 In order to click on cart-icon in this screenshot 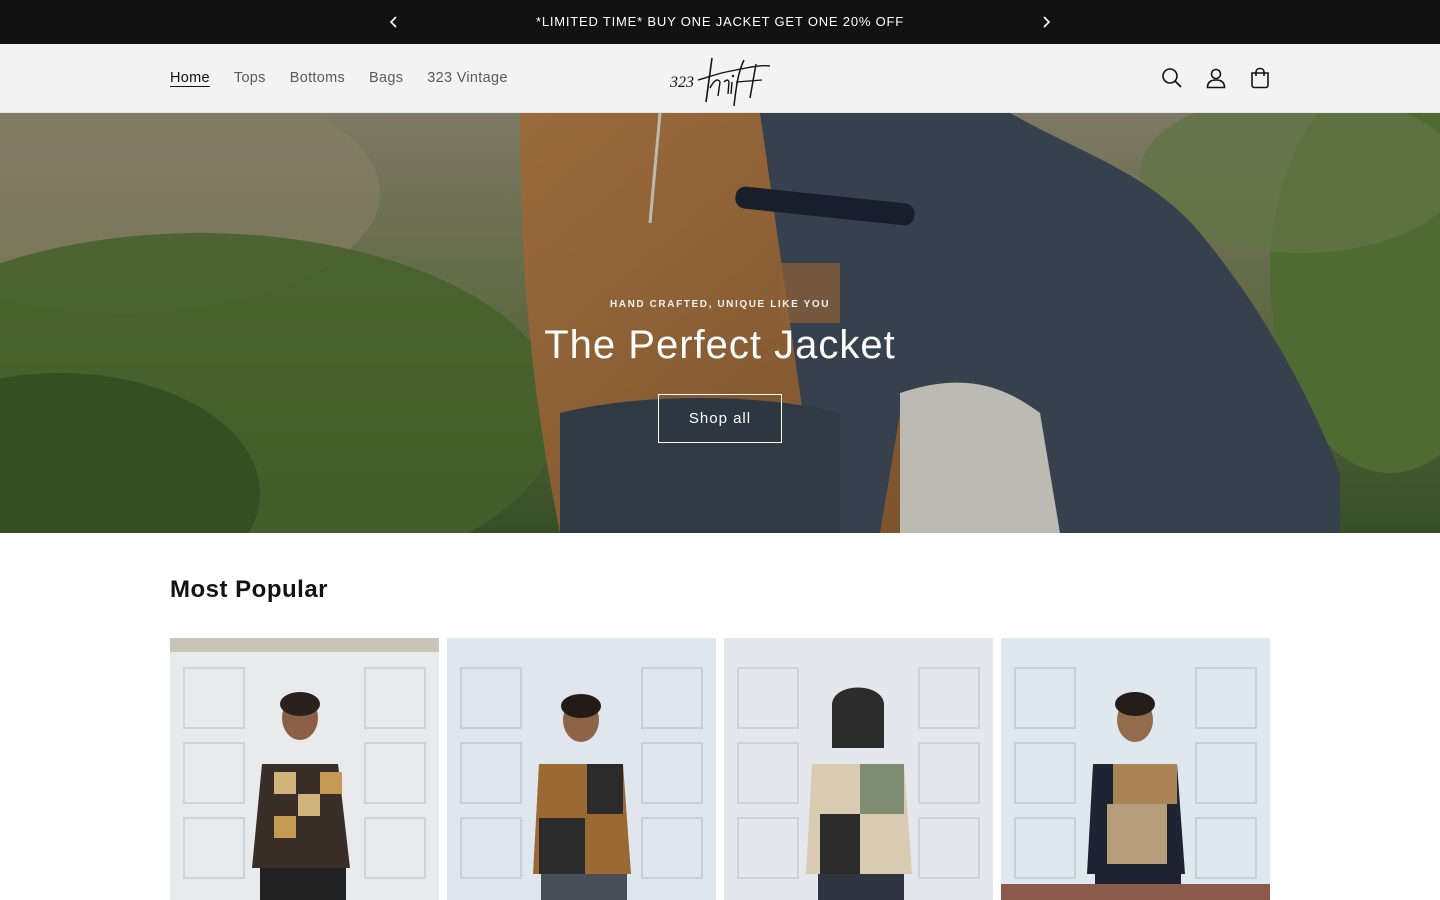, I will do `click(1260, 78)`.